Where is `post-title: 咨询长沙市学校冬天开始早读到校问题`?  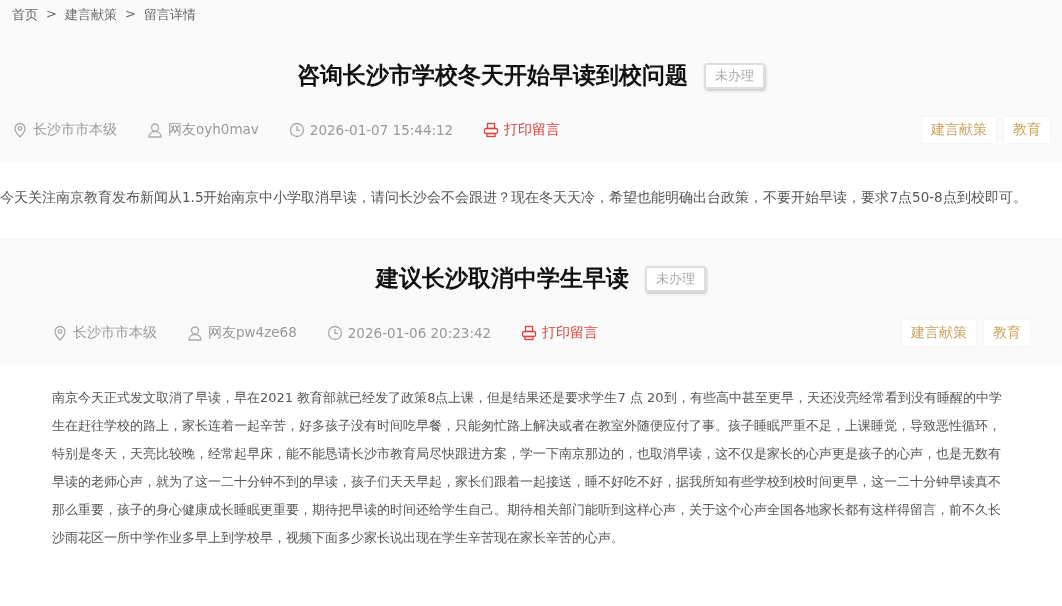
post-title: 咨询长沙市学校冬天开始早读到校问题 is located at coordinates (492, 75).